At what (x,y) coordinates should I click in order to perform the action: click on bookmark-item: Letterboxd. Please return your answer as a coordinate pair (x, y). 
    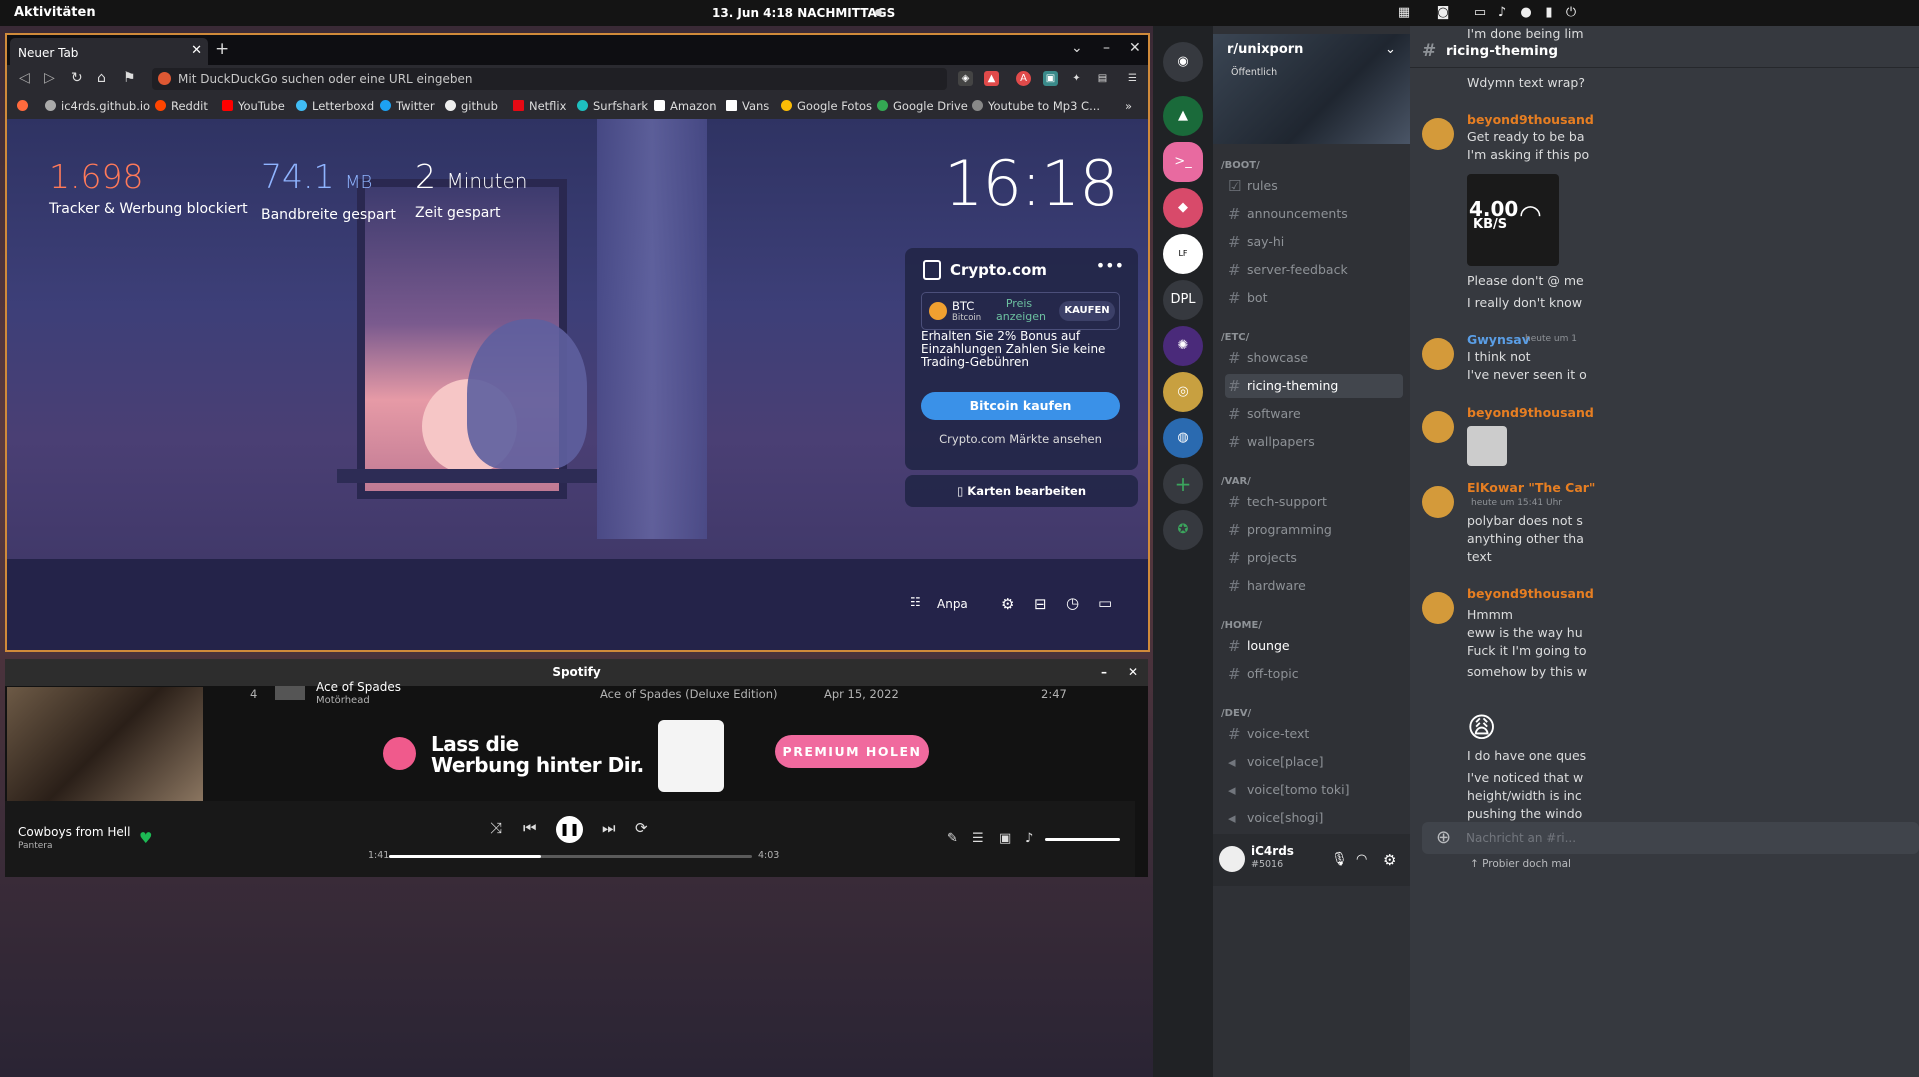
    Looking at the image, I should click on (335, 106).